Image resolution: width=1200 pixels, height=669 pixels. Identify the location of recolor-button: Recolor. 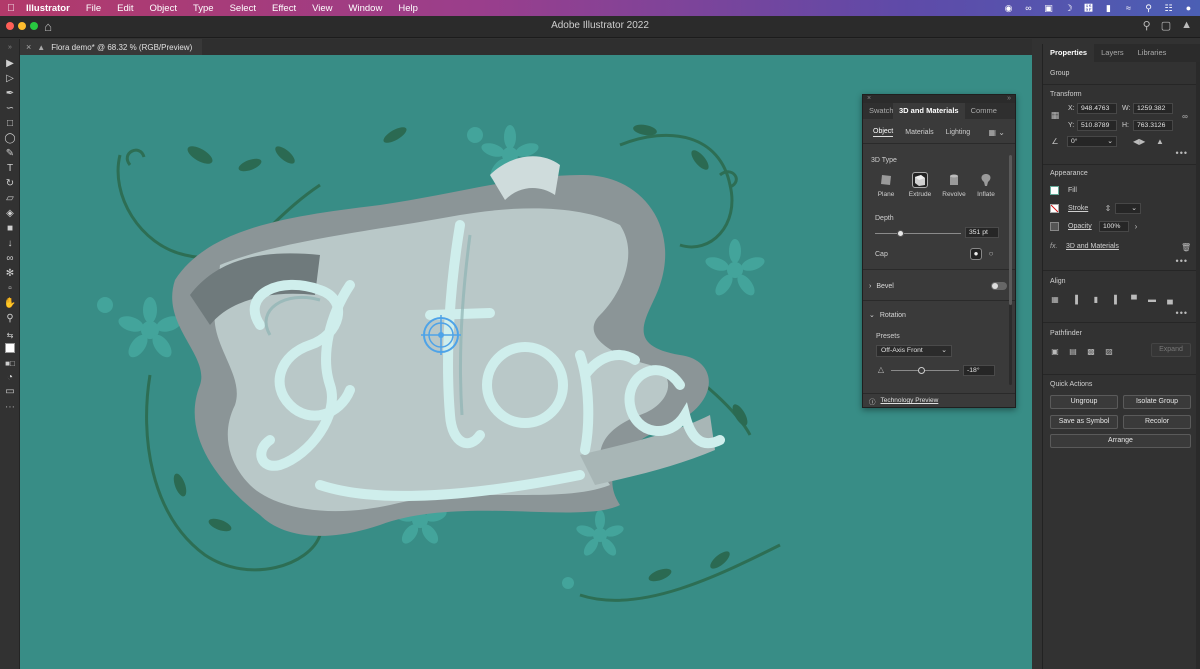
(1157, 422).